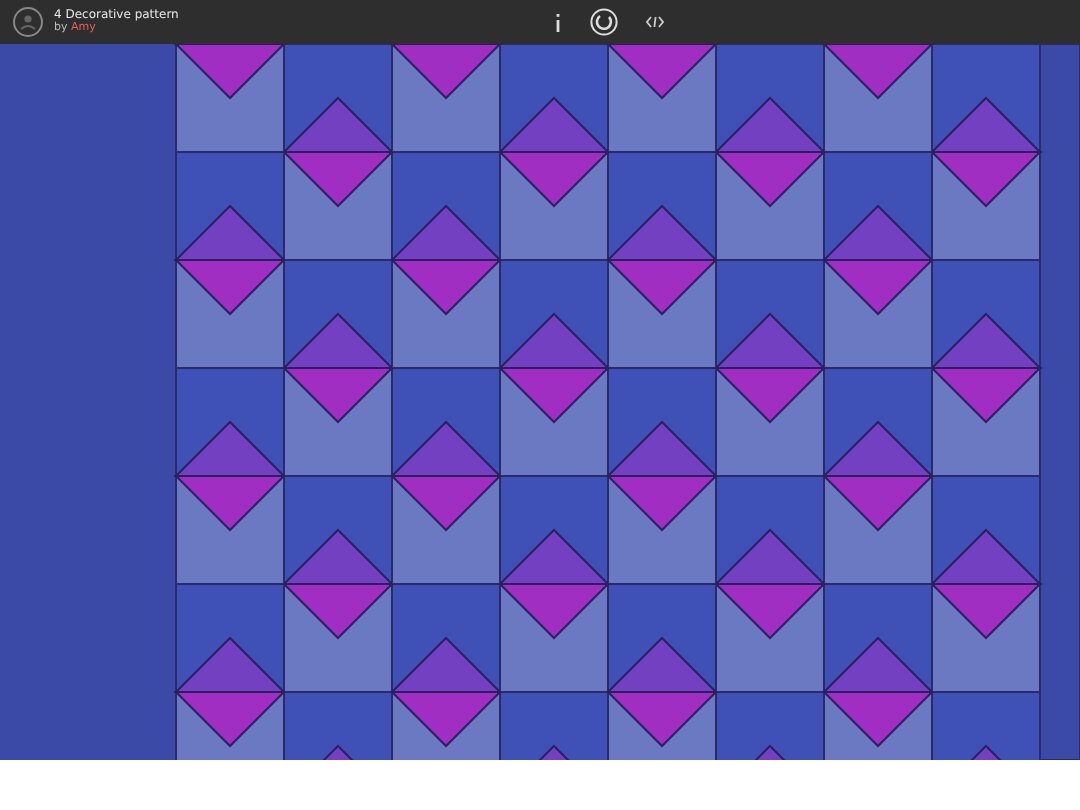  I want to click on restart-icon, so click(604, 22).